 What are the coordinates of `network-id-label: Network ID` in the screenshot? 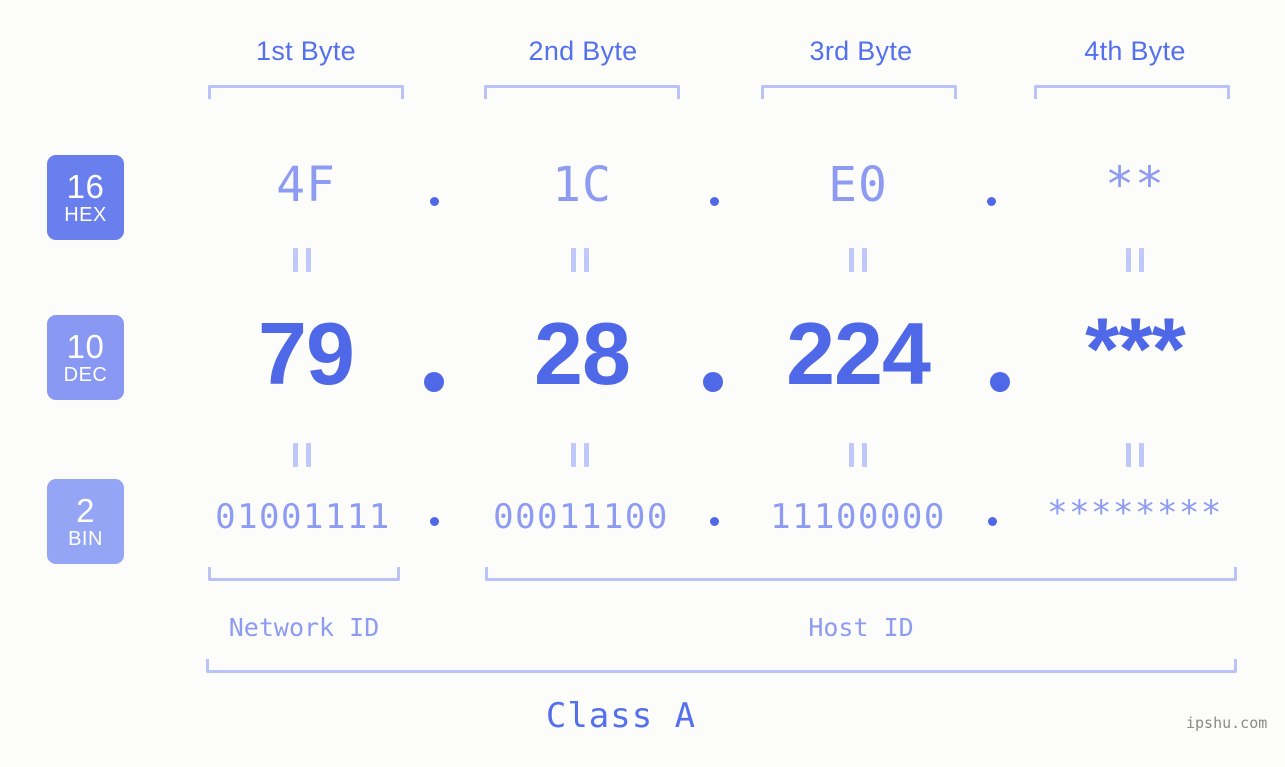 It's located at (304, 627).